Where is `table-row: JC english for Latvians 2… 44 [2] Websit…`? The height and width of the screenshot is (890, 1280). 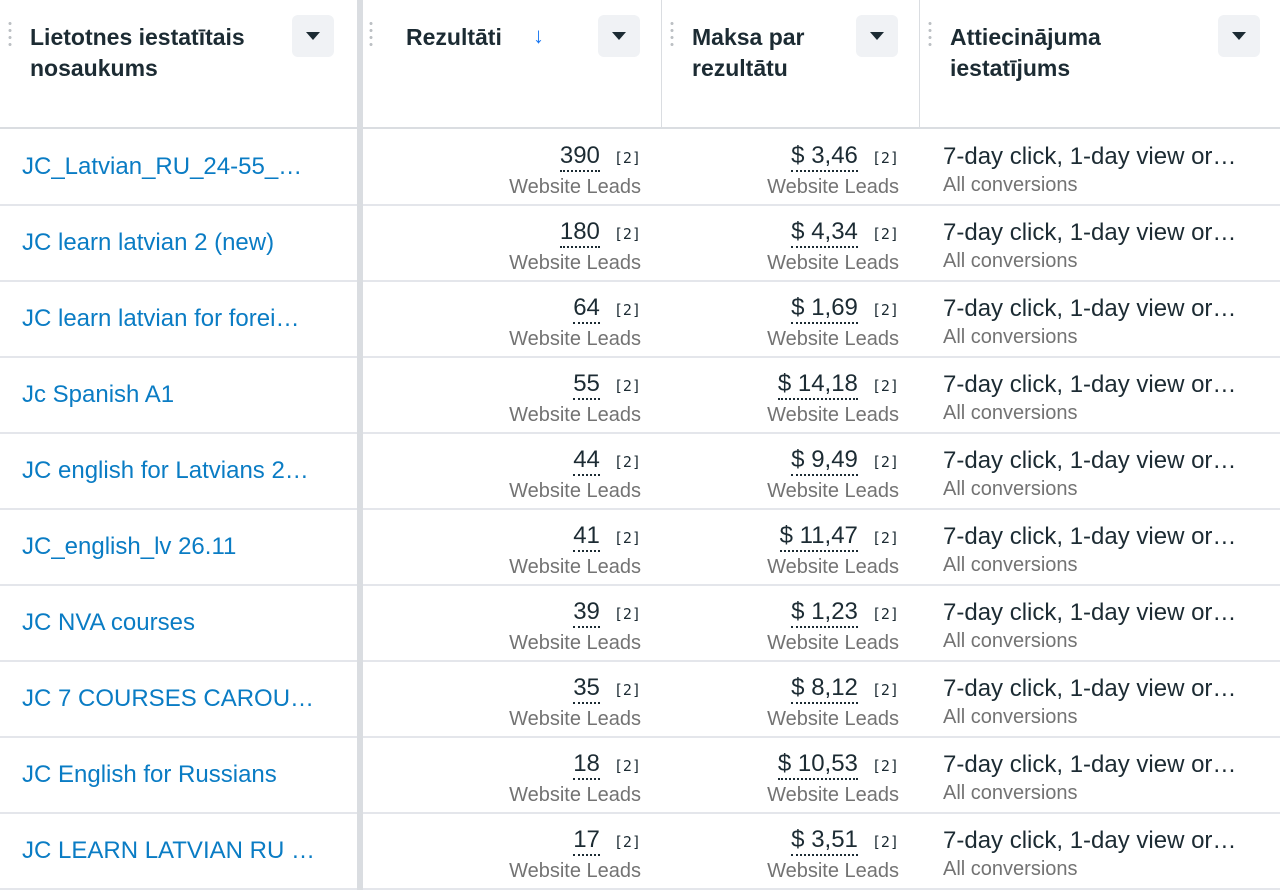
table-row: JC english for Latvians 2… 44 [2] Websit… is located at coordinates (640, 472).